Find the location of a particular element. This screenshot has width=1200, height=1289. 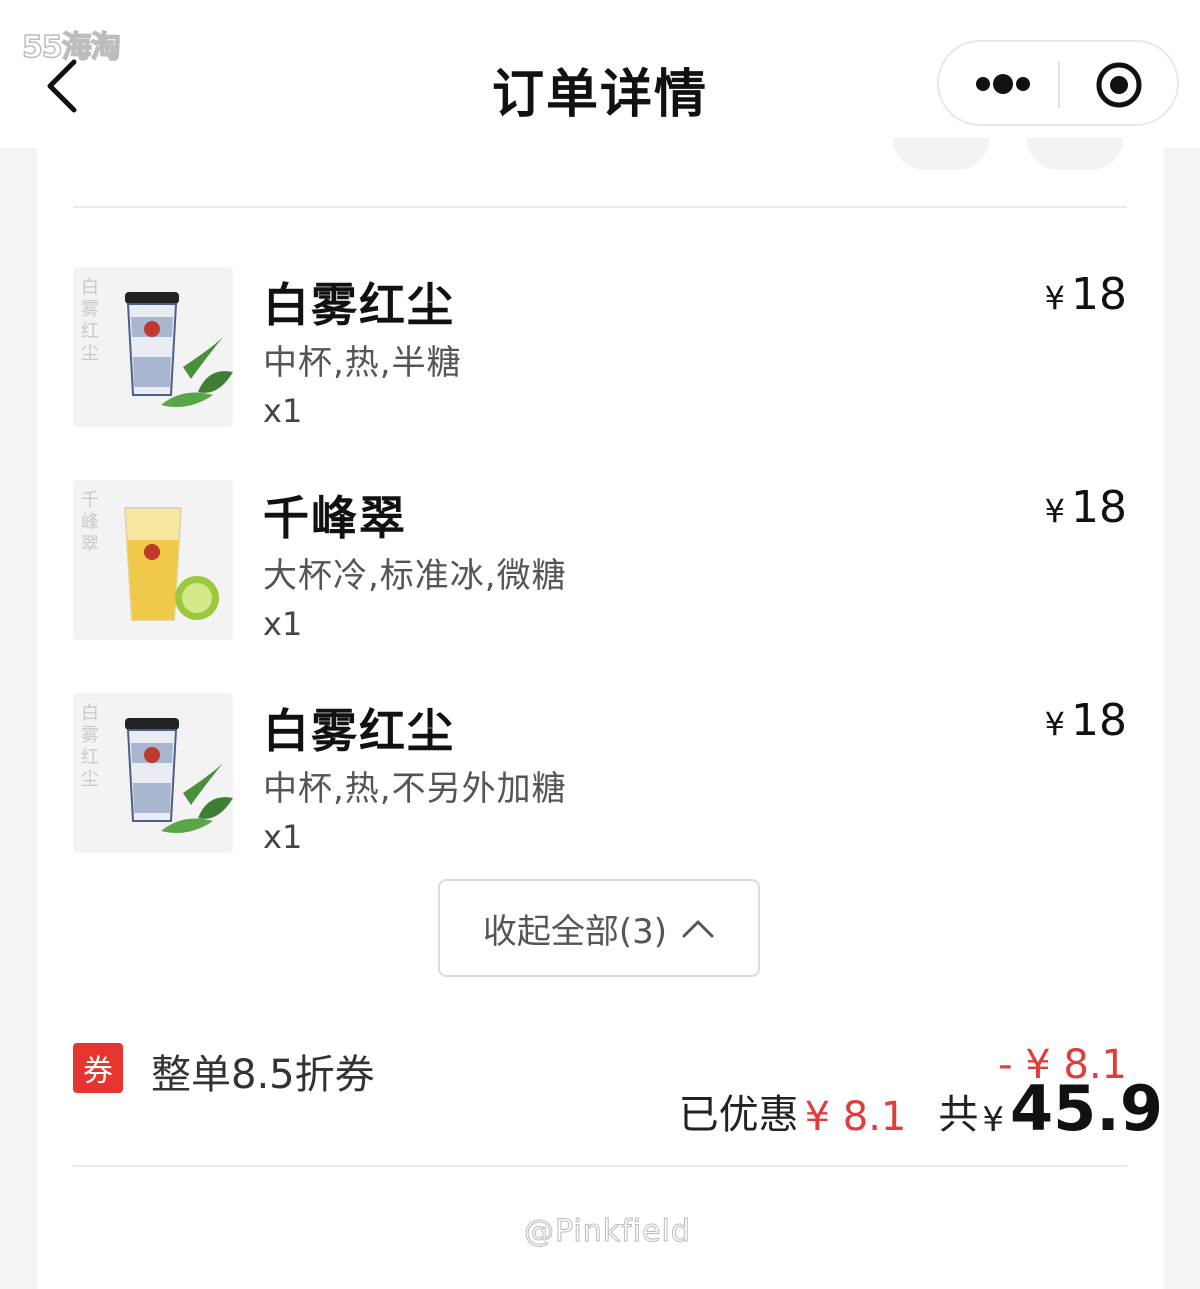

svg-text: 翠 is located at coordinates (90, 544).